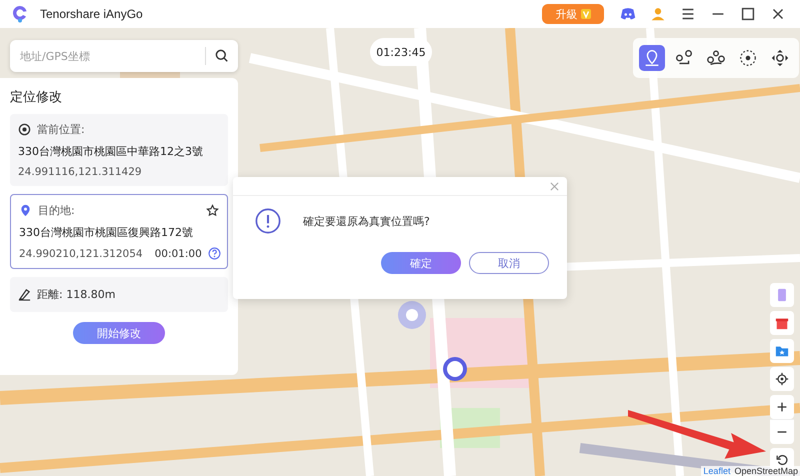 This screenshot has height=476, width=800. I want to click on teleport-mode-button, so click(652, 58).